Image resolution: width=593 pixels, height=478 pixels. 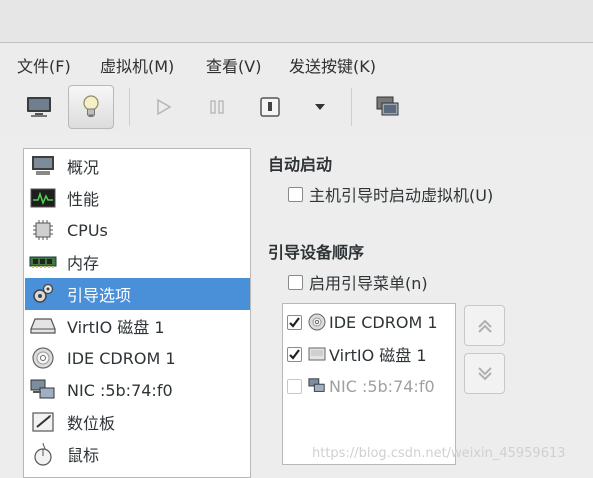 What do you see at coordinates (137, 294) in the screenshot?
I see `sidebar-item-boot-options: 引导选项` at bounding box center [137, 294].